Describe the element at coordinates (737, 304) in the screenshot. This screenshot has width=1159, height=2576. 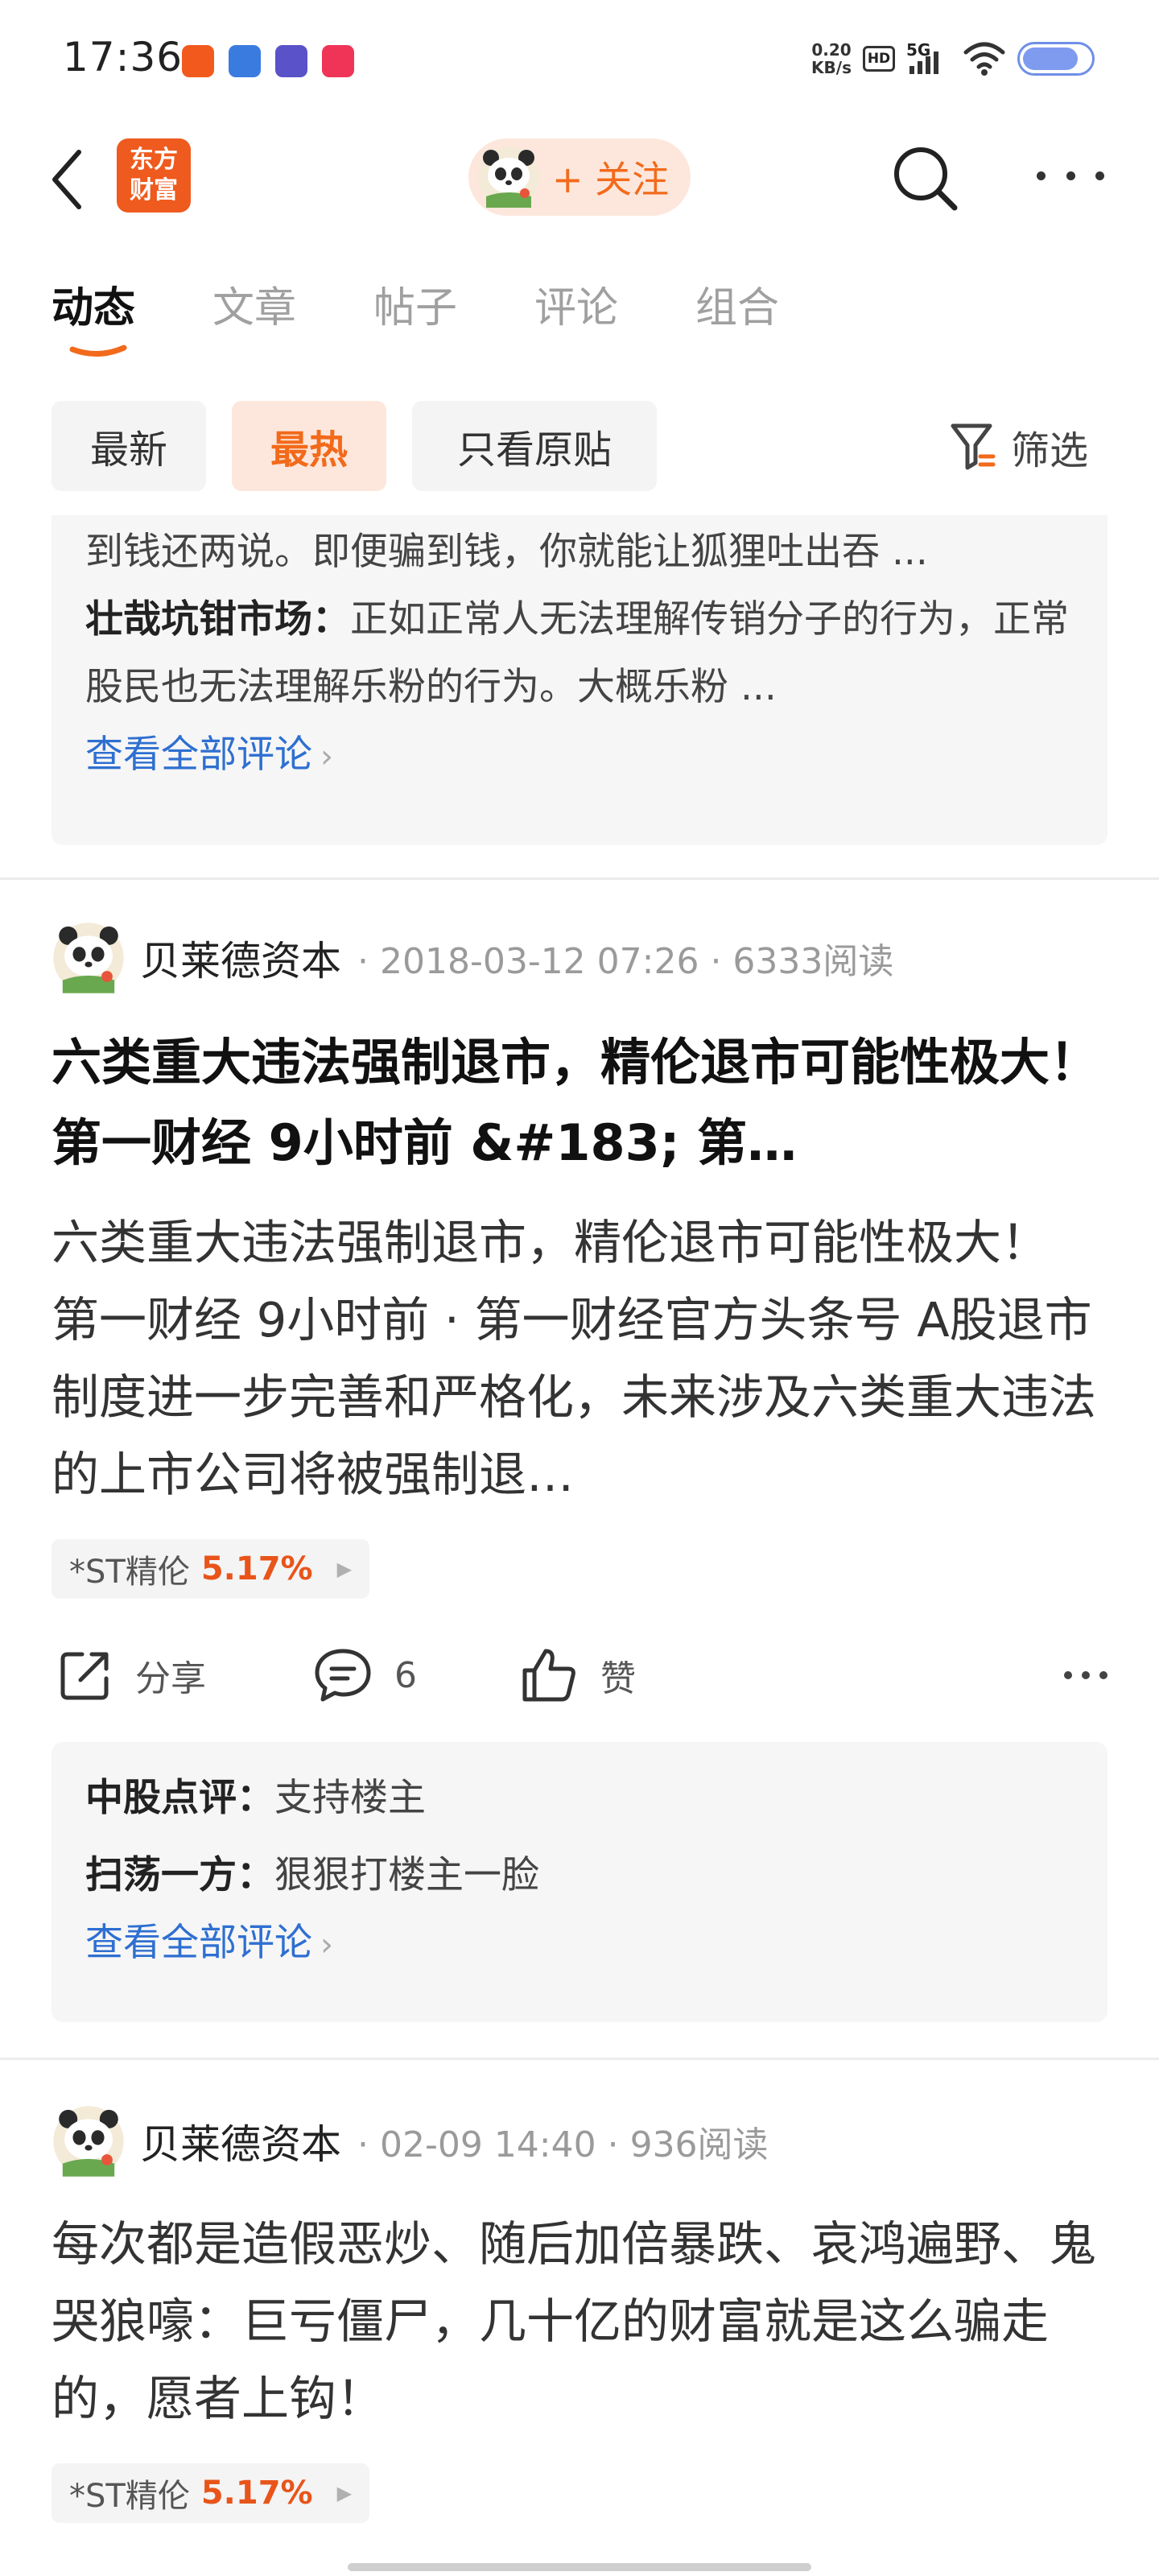
I see `tab-portfolios: 组合` at that location.